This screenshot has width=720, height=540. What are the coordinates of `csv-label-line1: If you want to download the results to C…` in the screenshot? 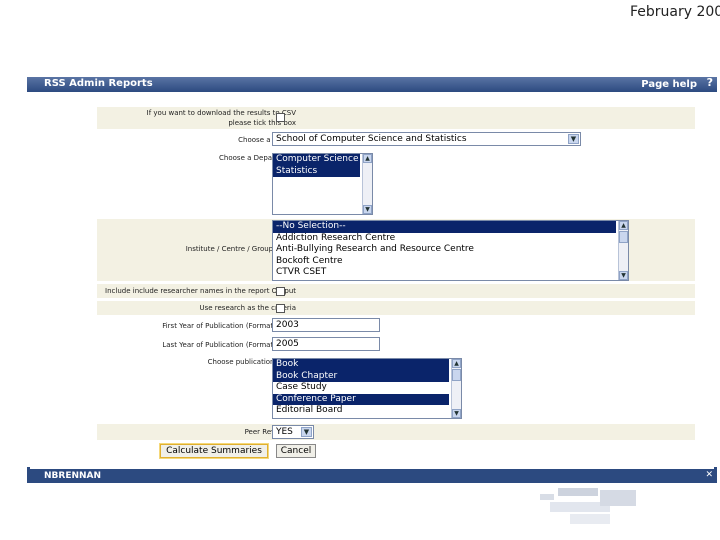 It's located at (221, 113).